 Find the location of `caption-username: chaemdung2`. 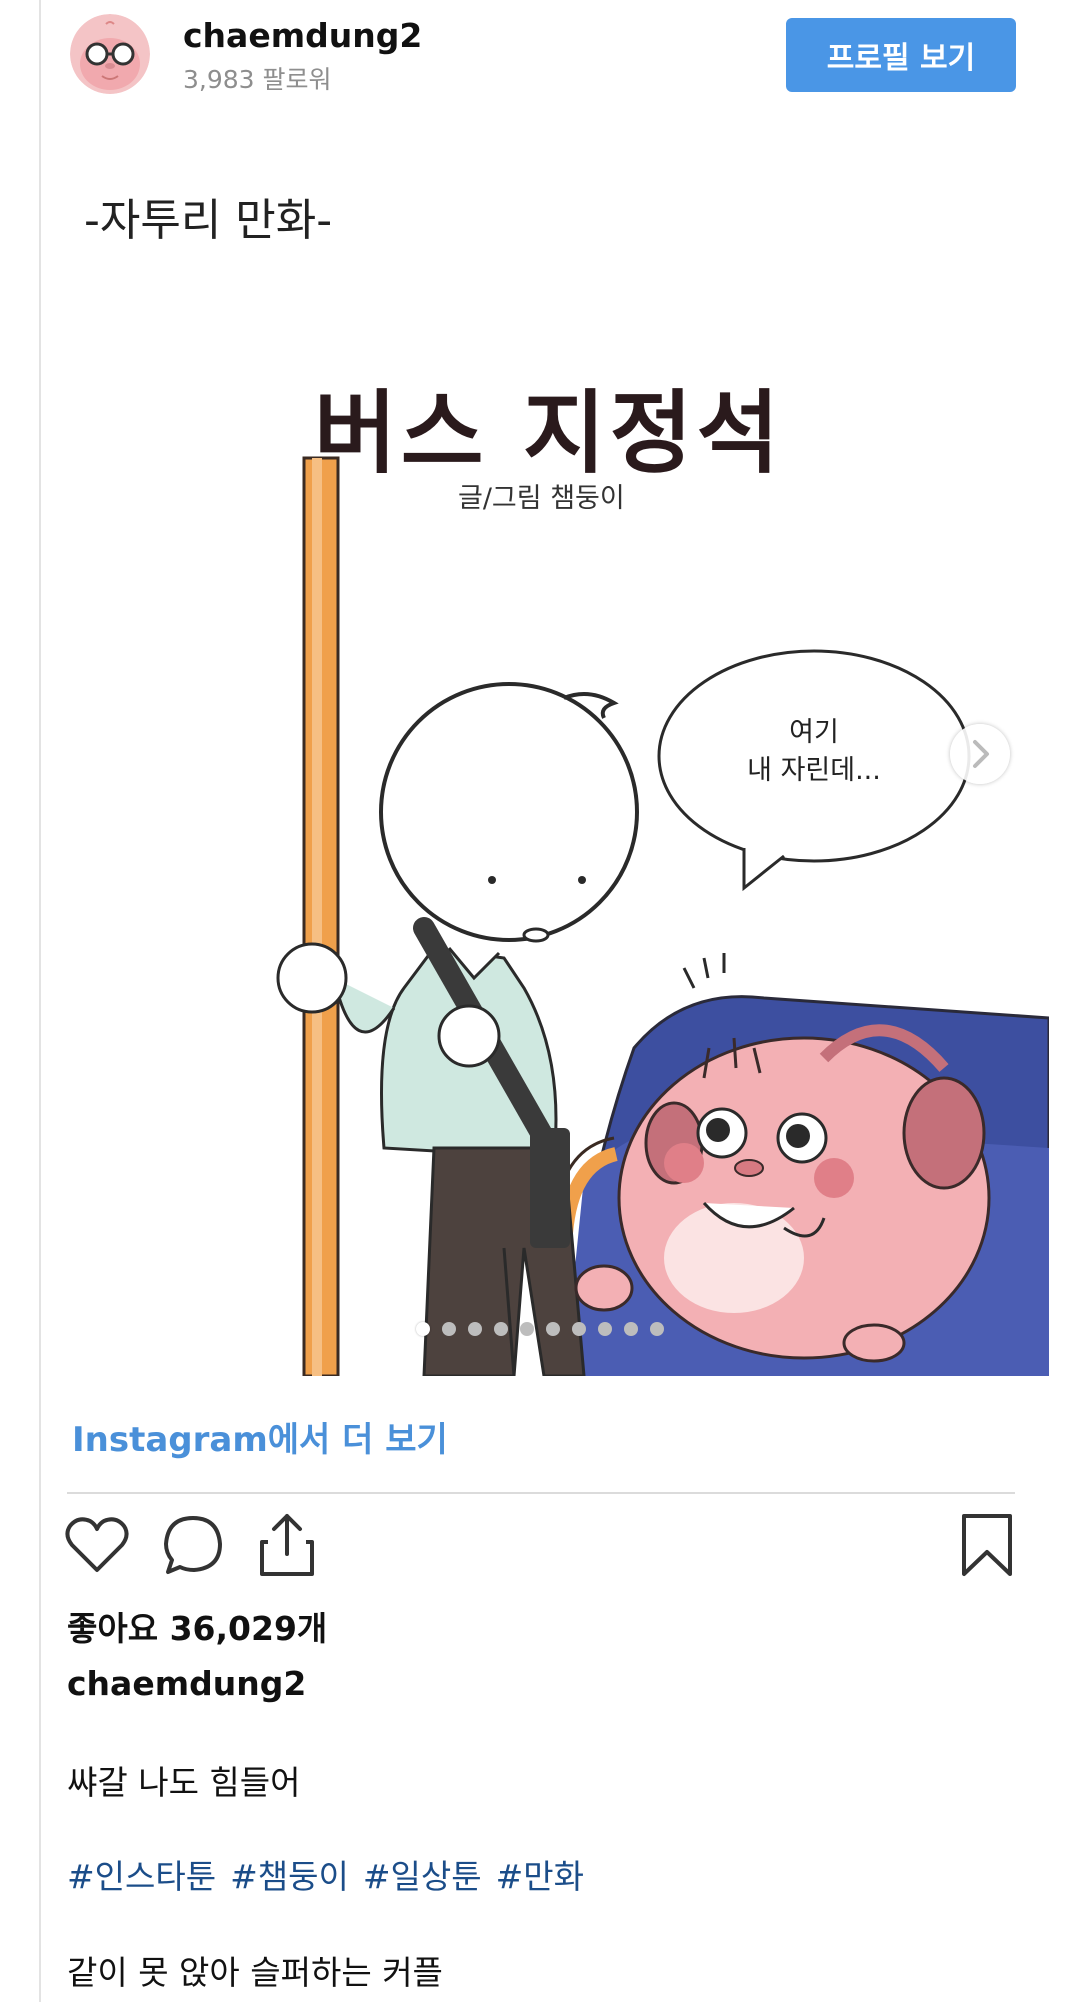

caption-username: chaemdung2 is located at coordinates (186, 1683).